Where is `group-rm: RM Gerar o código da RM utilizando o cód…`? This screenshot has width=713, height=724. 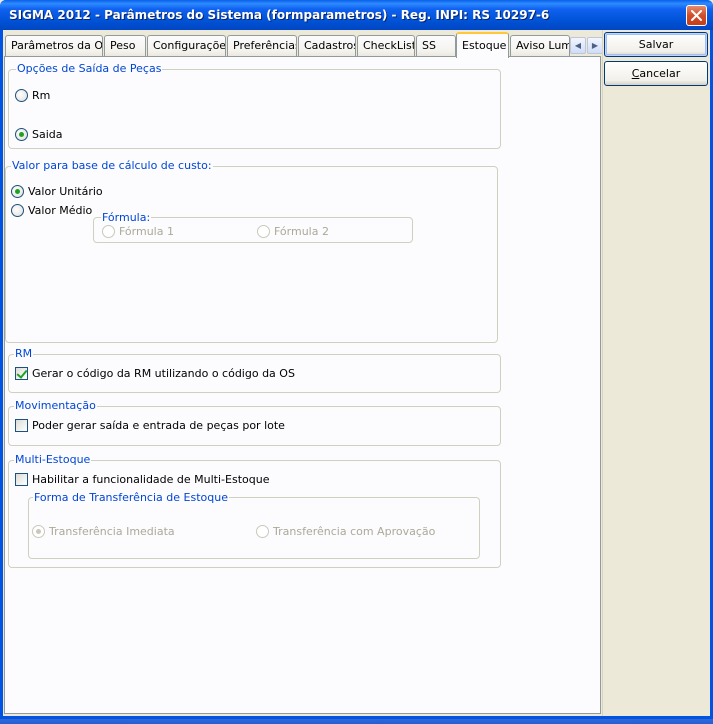 group-rm: RM Gerar o código da RM utilizando o cód… is located at coordinates (254, 370).